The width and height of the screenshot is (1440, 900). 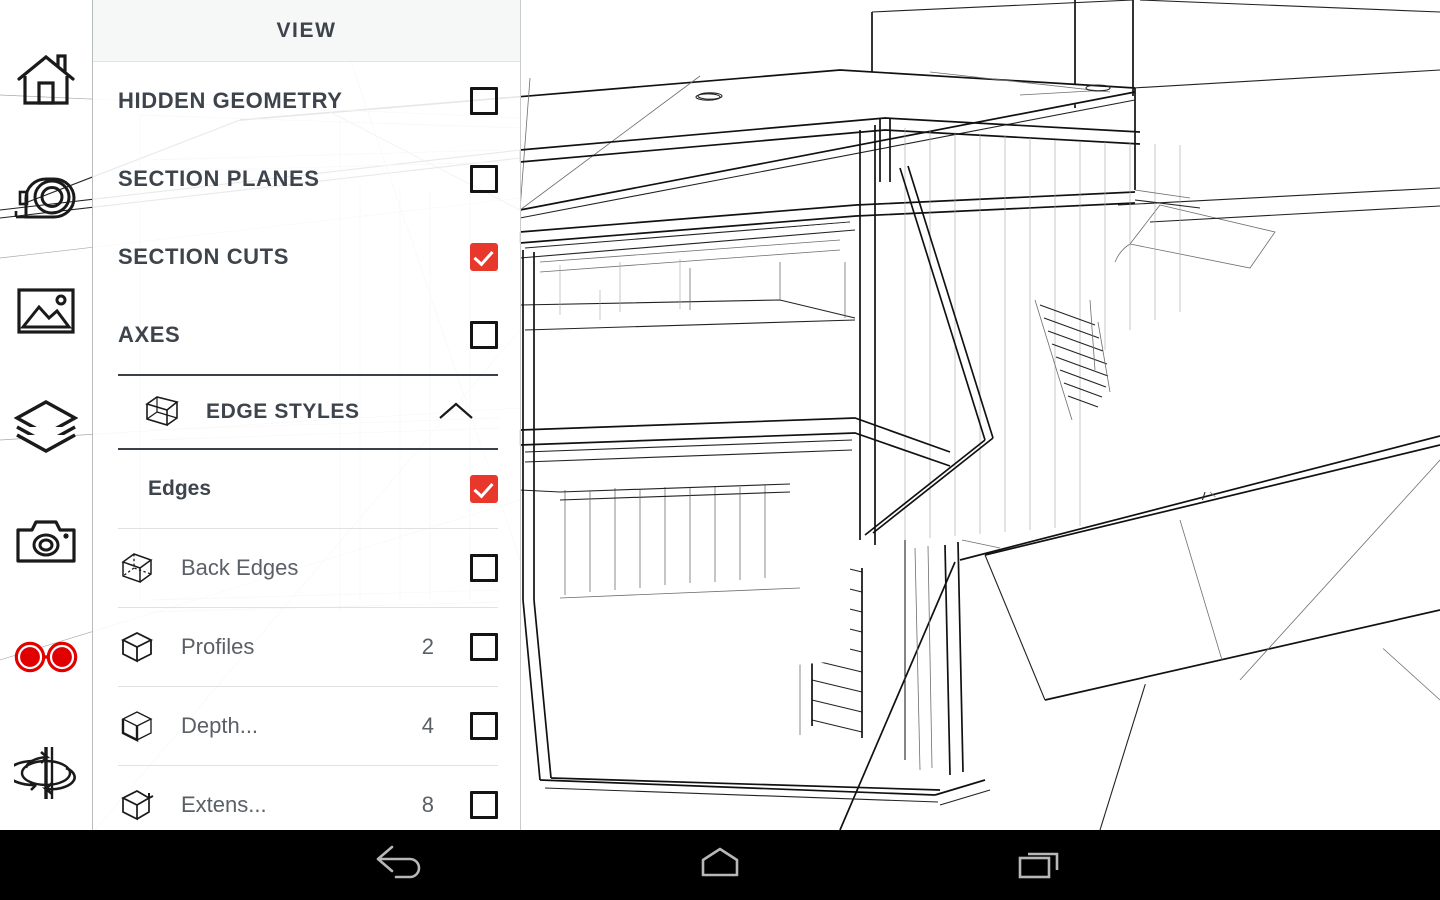 What do you see at coordinates (140, 568) in the screenshot?
I see `back-edges-cube-icon` at bounding box center [140, 568].